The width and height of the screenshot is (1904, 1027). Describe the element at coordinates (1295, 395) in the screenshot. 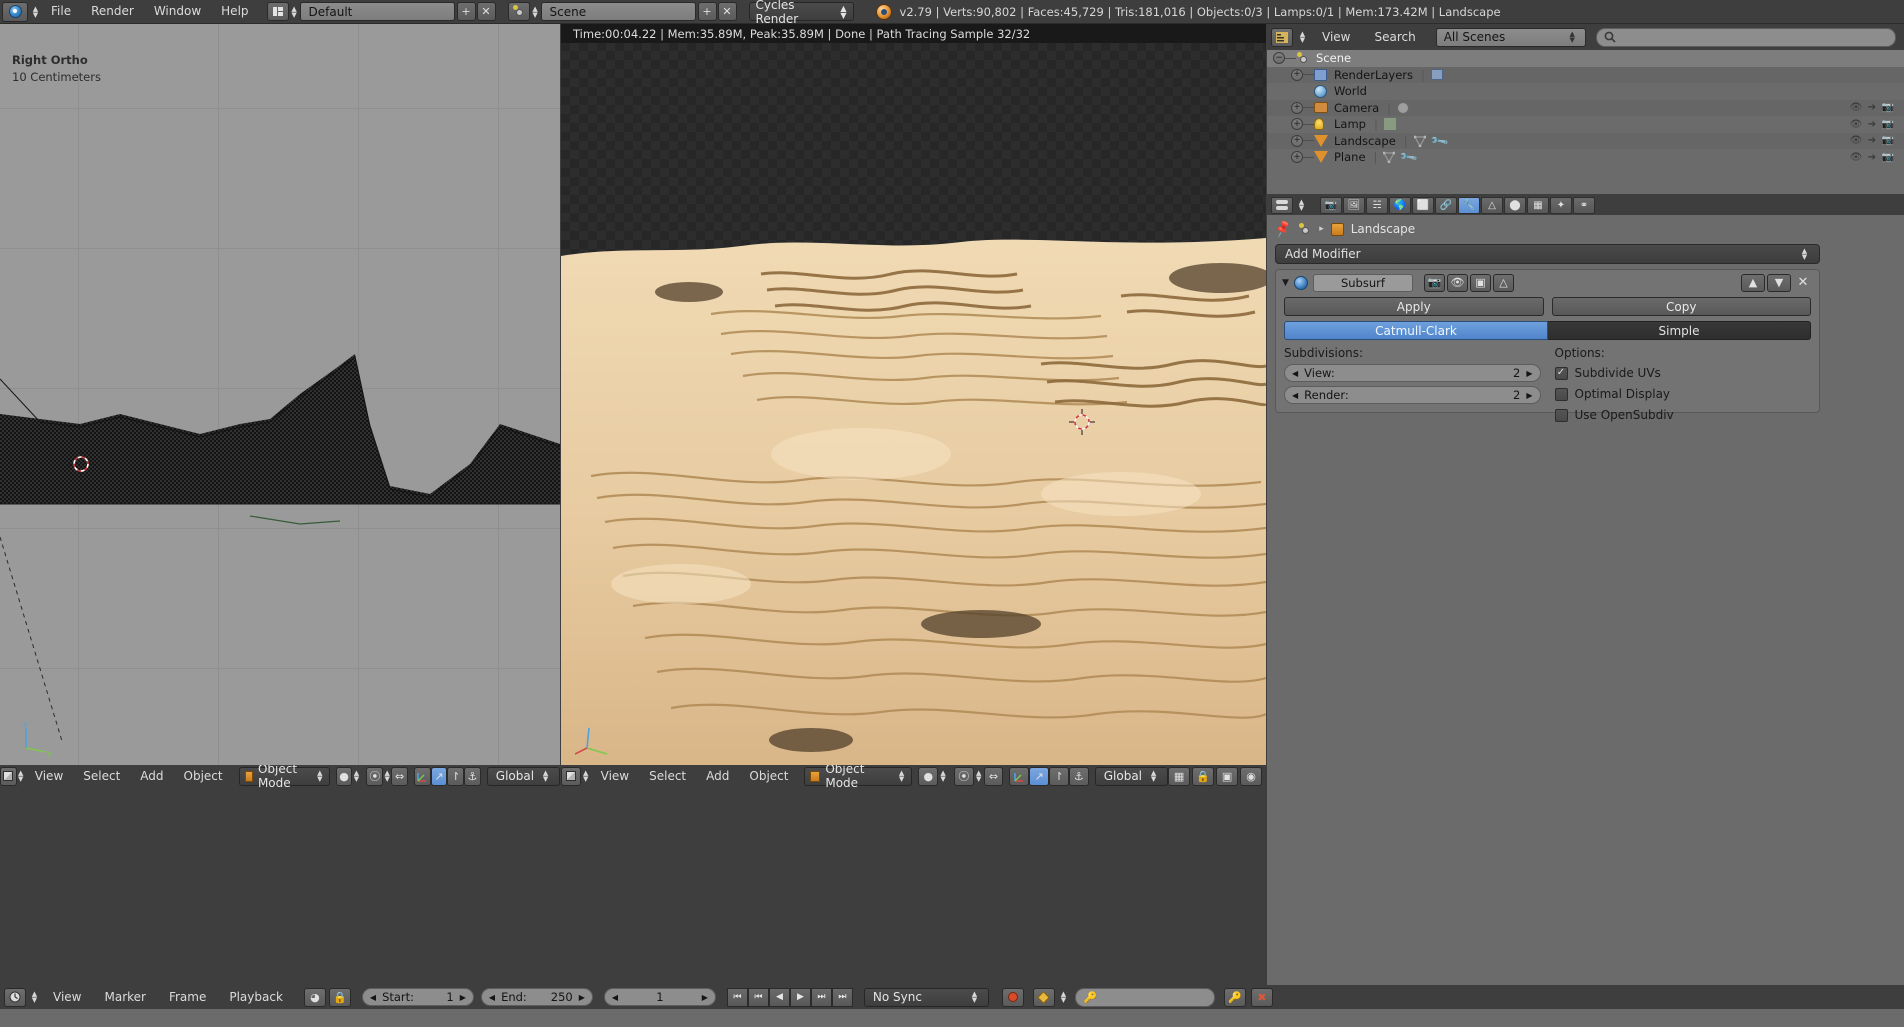

I see `render-decrement-icon: ◀` at that location.